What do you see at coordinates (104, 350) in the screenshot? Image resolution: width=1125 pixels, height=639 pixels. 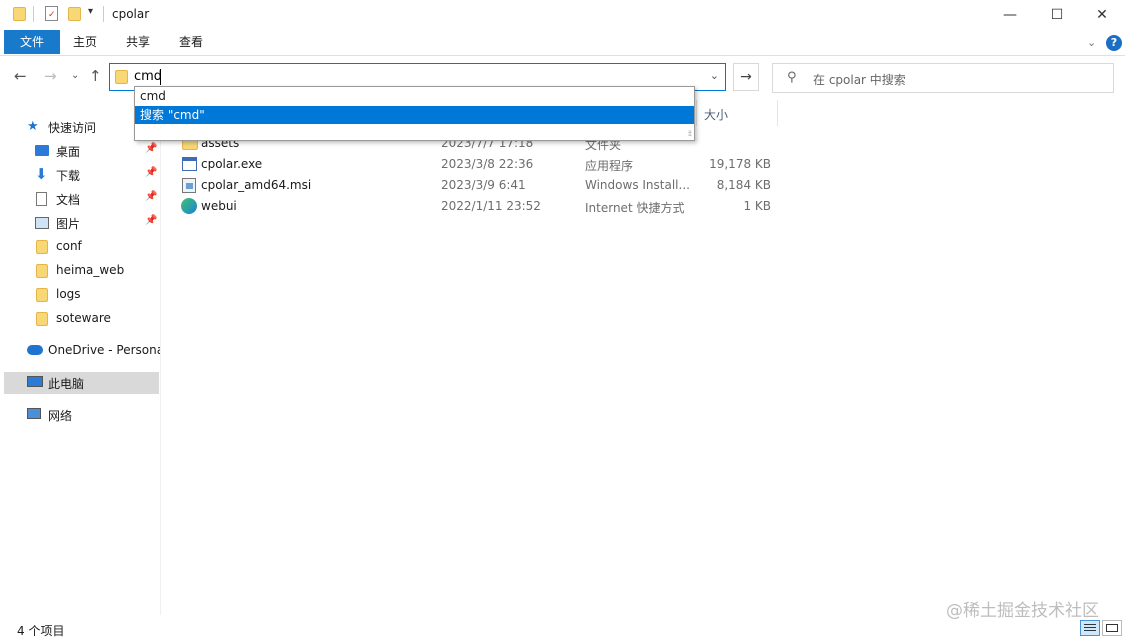 I see `sidebar-item-label: OneDrive - Persona` at bounding box center [104, 350].